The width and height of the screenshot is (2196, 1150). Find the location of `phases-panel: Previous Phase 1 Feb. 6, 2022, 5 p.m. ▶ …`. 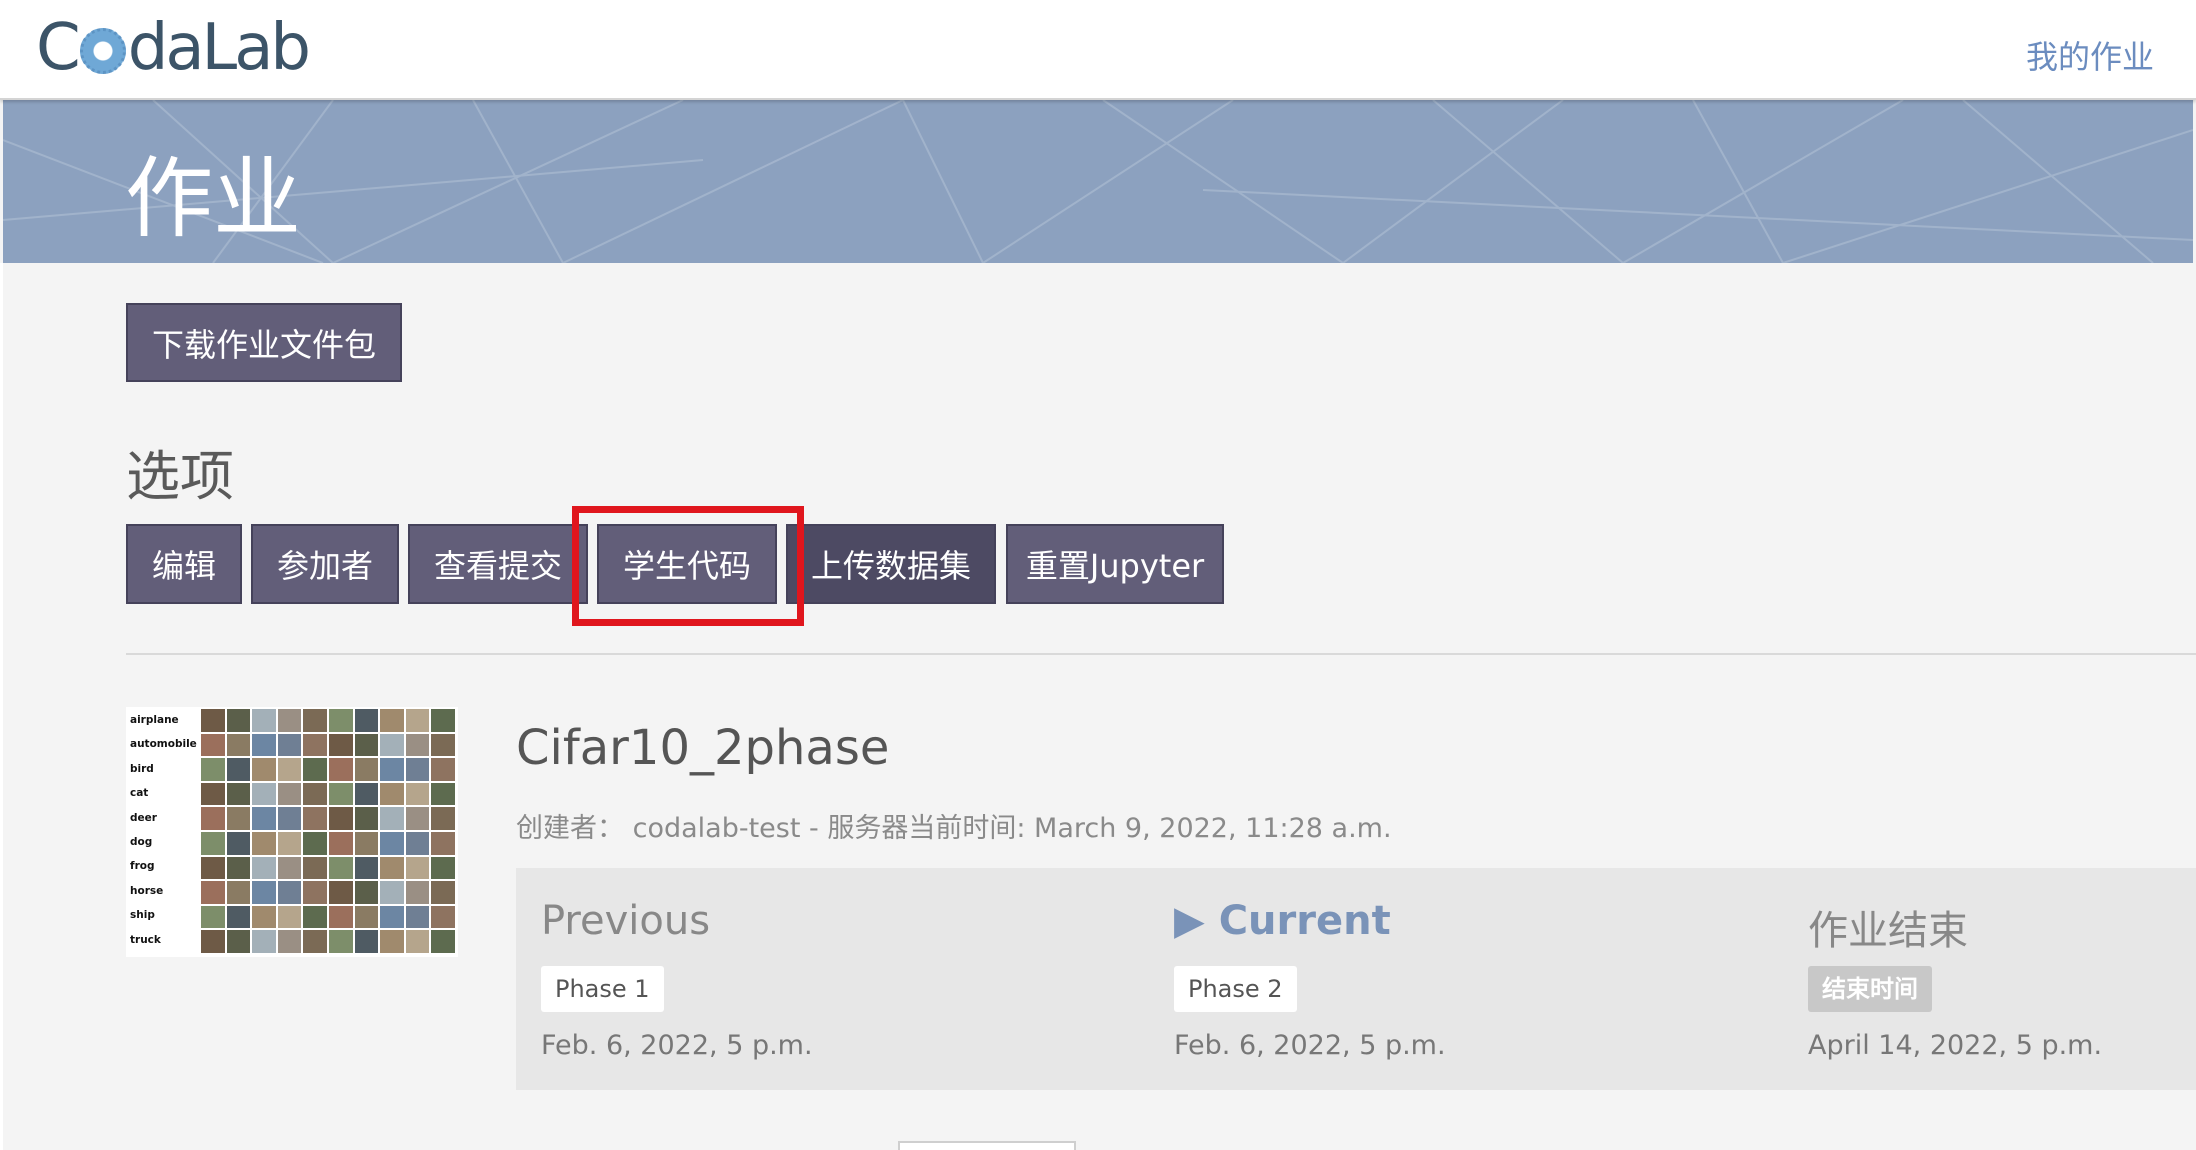

phases-panel: Previous Phase 1 Feb. 6, 2022, 5 p.m. ▶ … is located at coordinates (1356, 979).